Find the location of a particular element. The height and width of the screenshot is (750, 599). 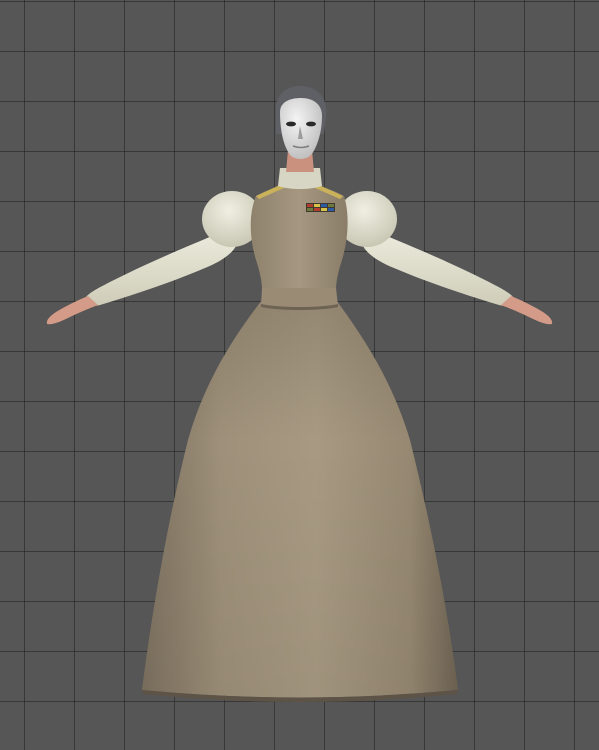

rank-plaque is located at coordinates (320, 207).